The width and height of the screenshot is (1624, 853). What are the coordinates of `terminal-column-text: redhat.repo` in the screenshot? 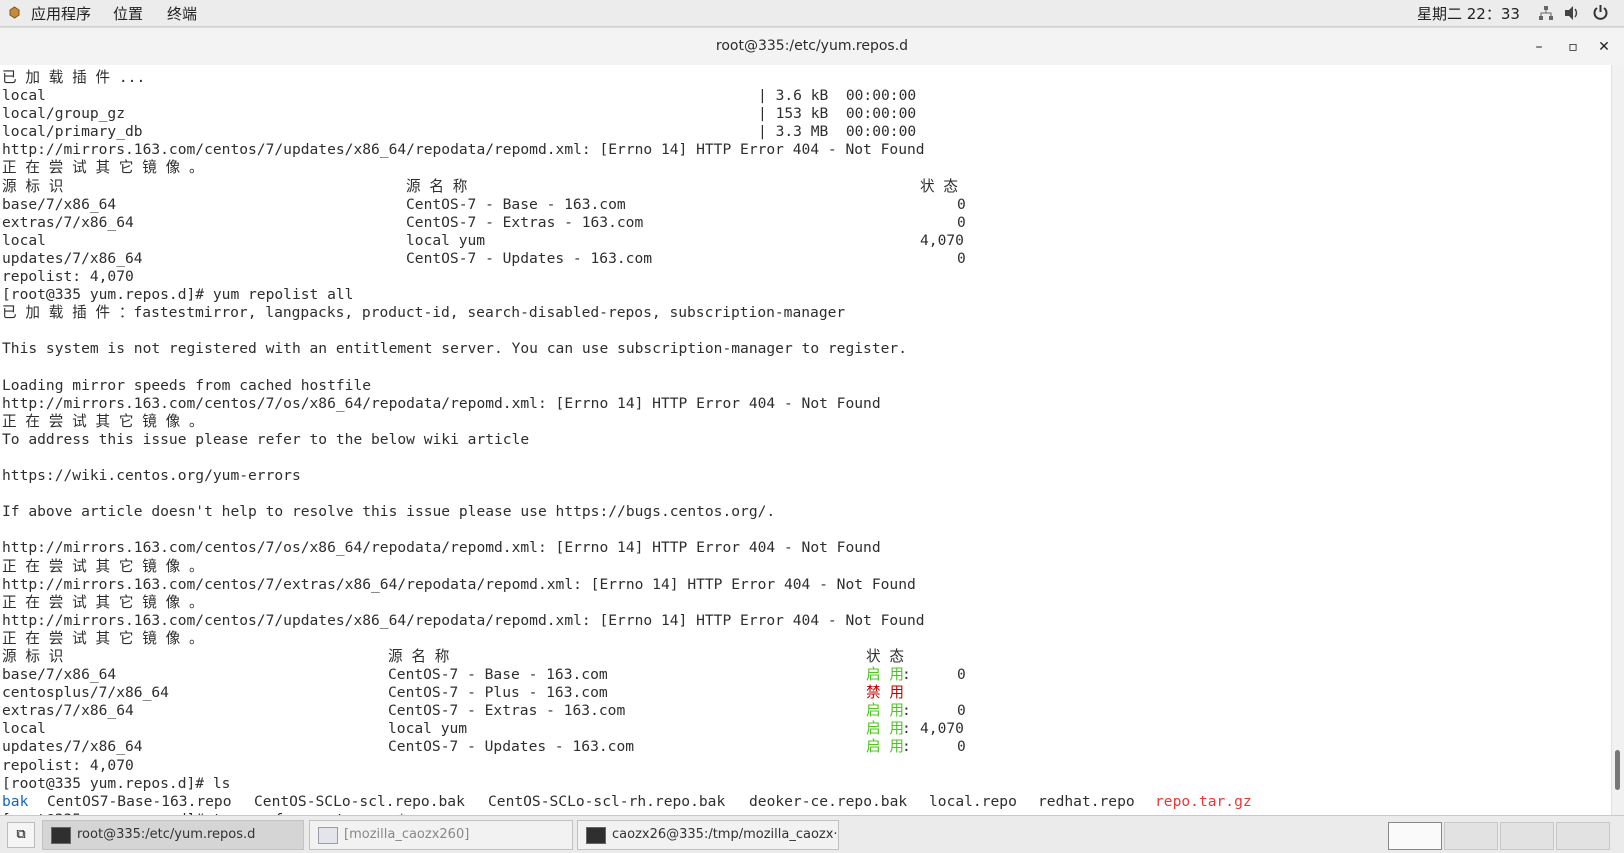 It's located at (1086, 801).